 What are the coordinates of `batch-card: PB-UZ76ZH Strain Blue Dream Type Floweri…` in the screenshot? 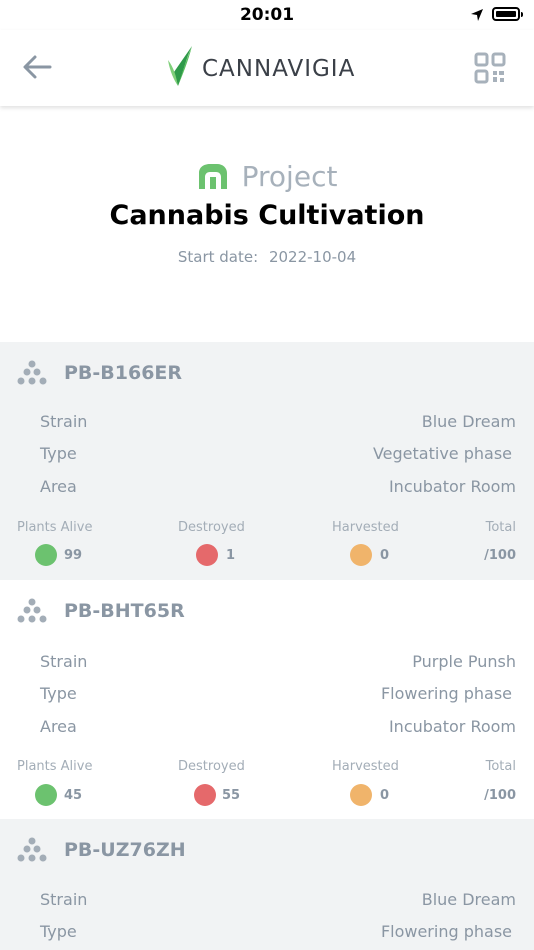 It's located at (267, 884).